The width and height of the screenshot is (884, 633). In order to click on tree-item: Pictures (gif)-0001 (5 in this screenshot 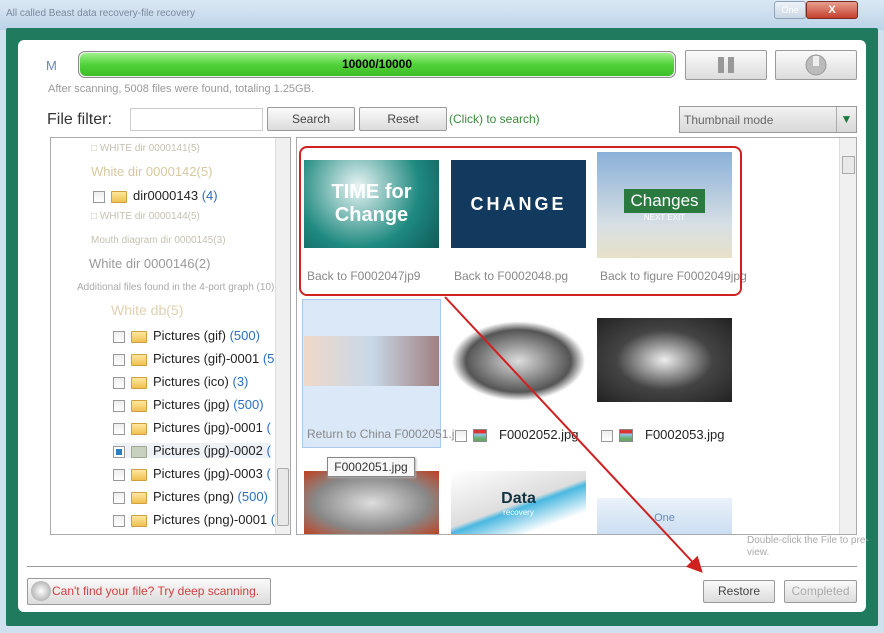, I will do `click(193, 358)`.